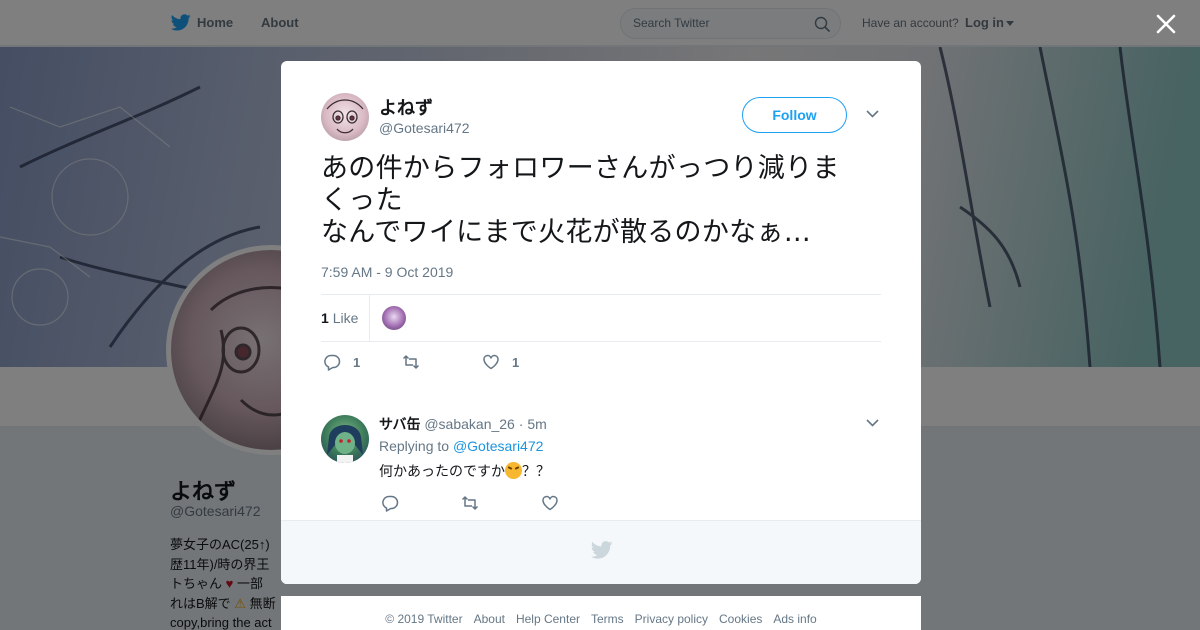  What do you see at coordinates (740, 619) in the screenshot?
I see `footer-link-cookies: Cookies` at bounding box center [740, 619].